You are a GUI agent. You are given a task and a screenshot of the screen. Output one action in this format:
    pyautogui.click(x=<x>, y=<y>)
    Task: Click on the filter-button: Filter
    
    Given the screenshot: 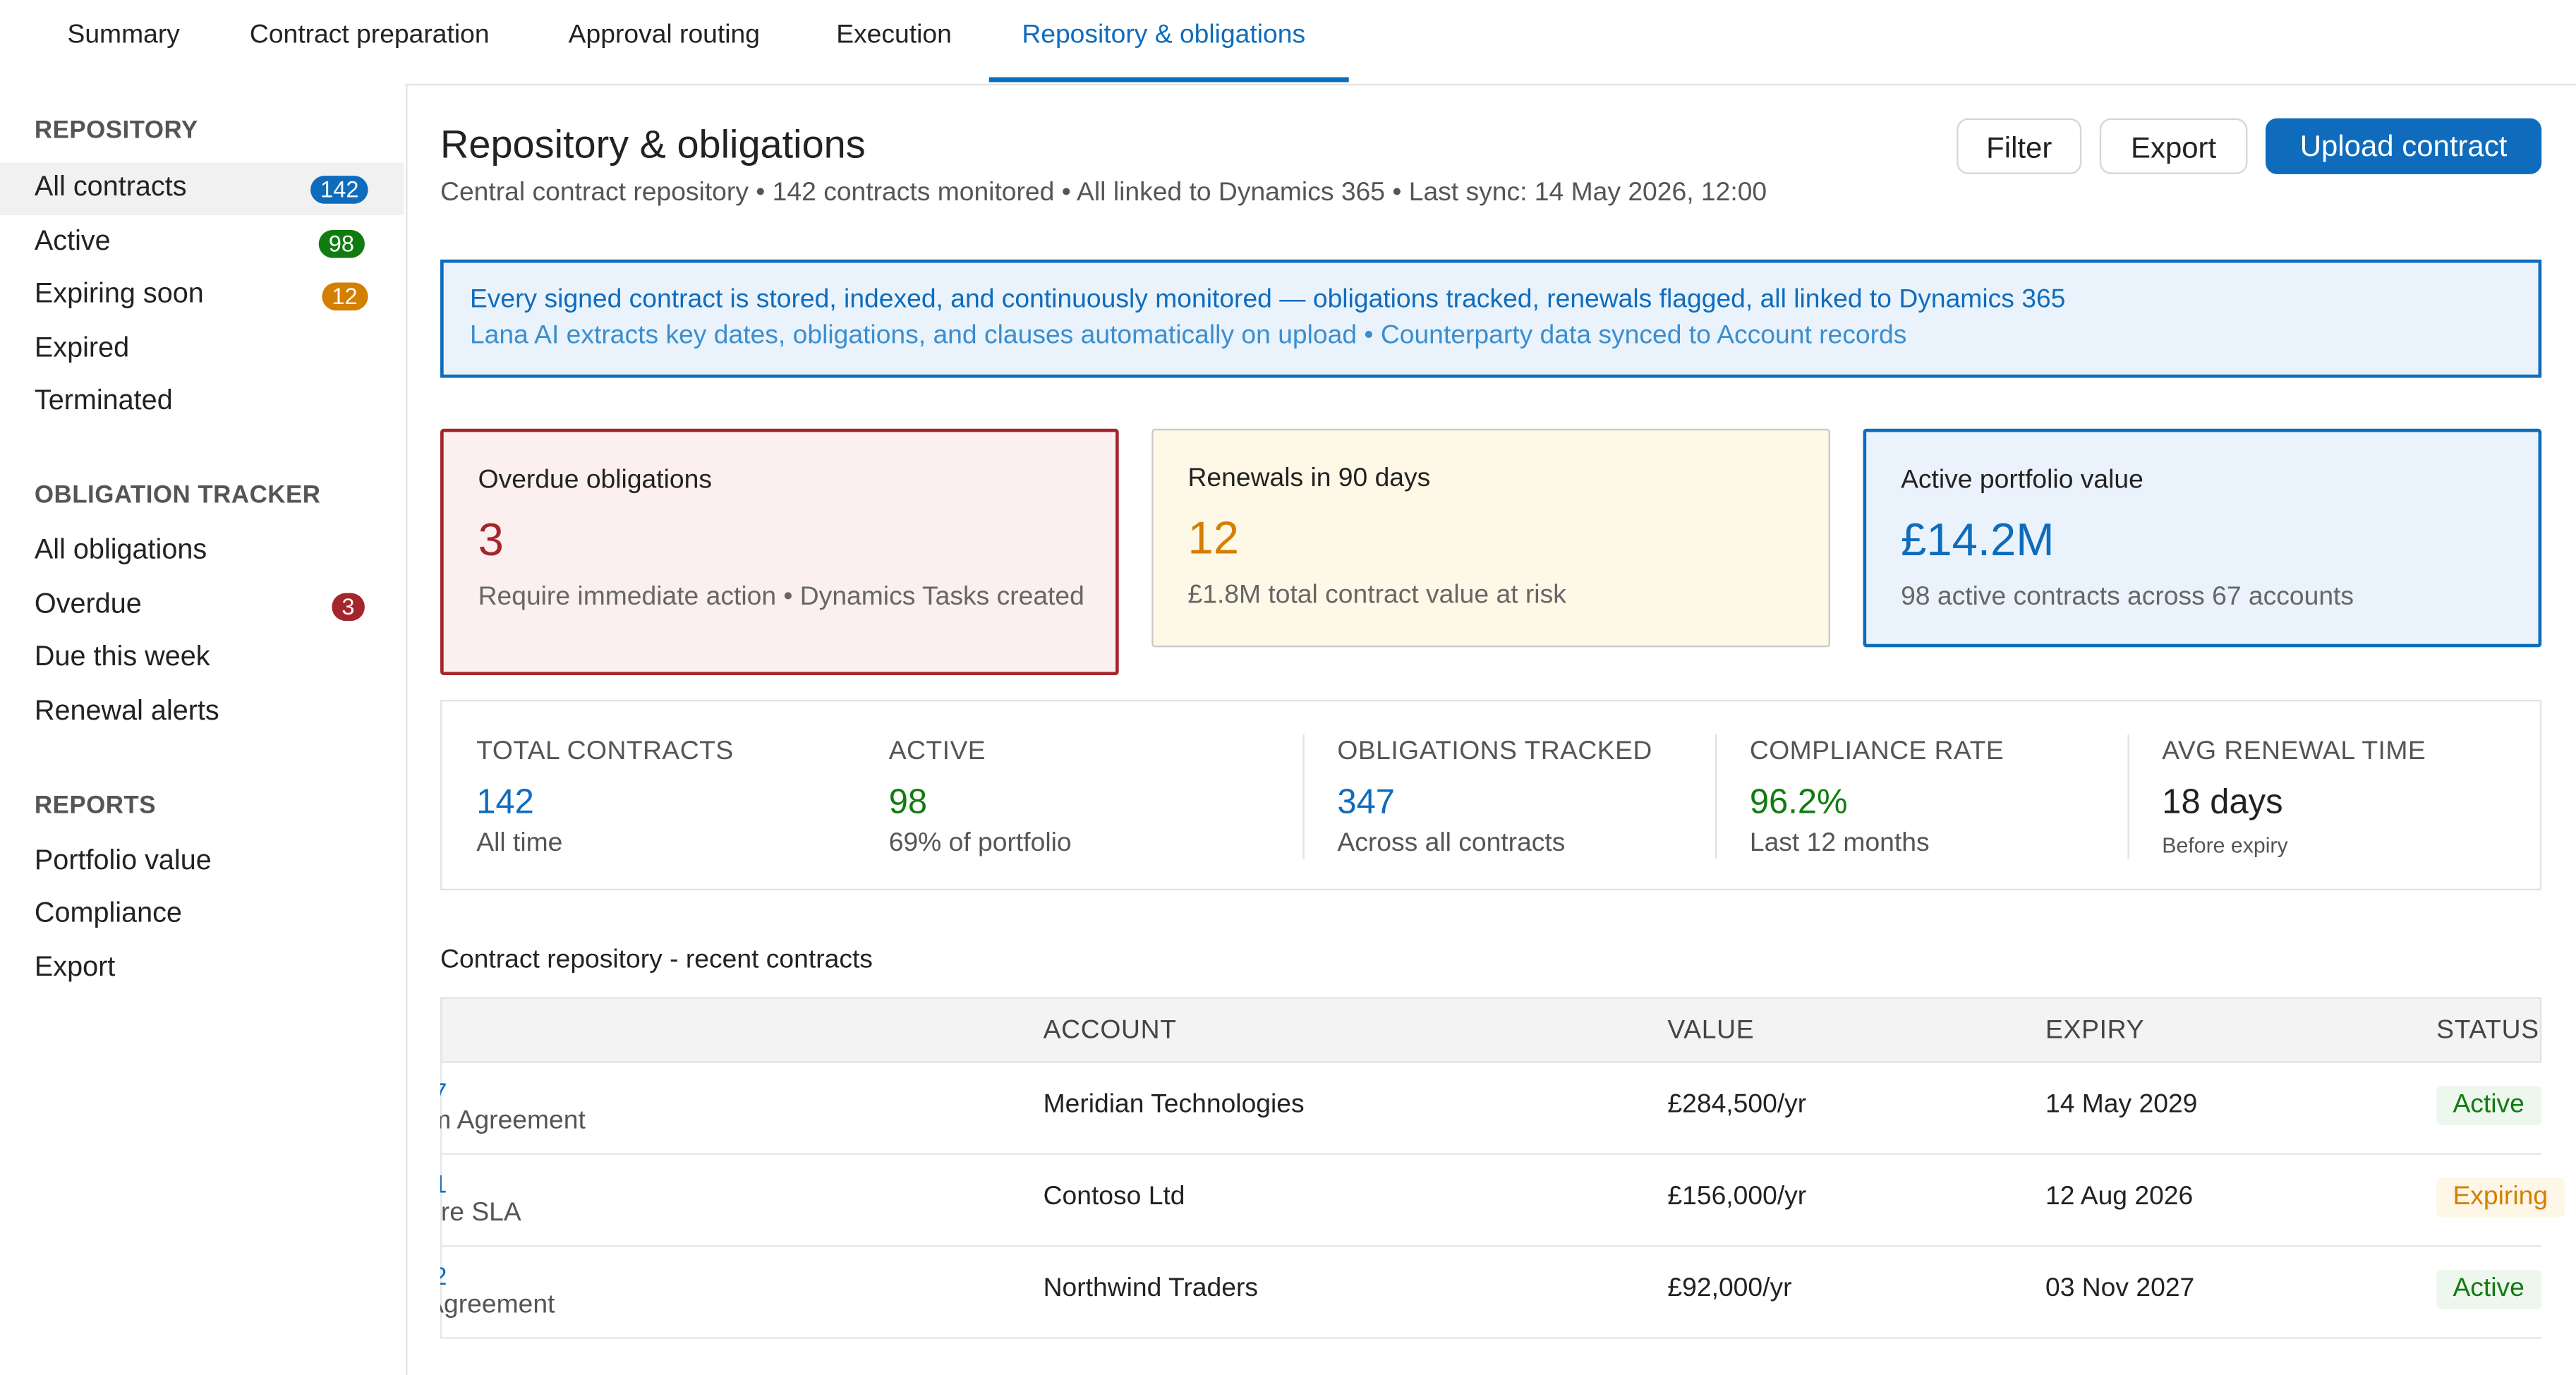 What is the action you would take?
    pyautogui.click(x=2020, y=146)
    